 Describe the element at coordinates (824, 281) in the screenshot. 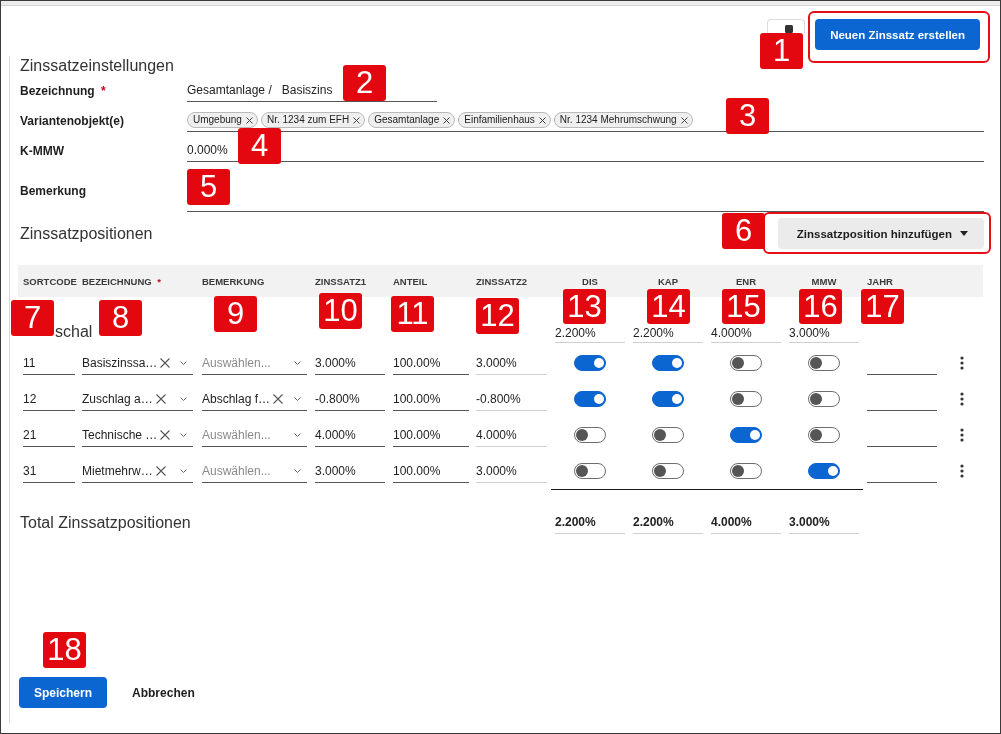

I see `column-header: MMW` at that location.